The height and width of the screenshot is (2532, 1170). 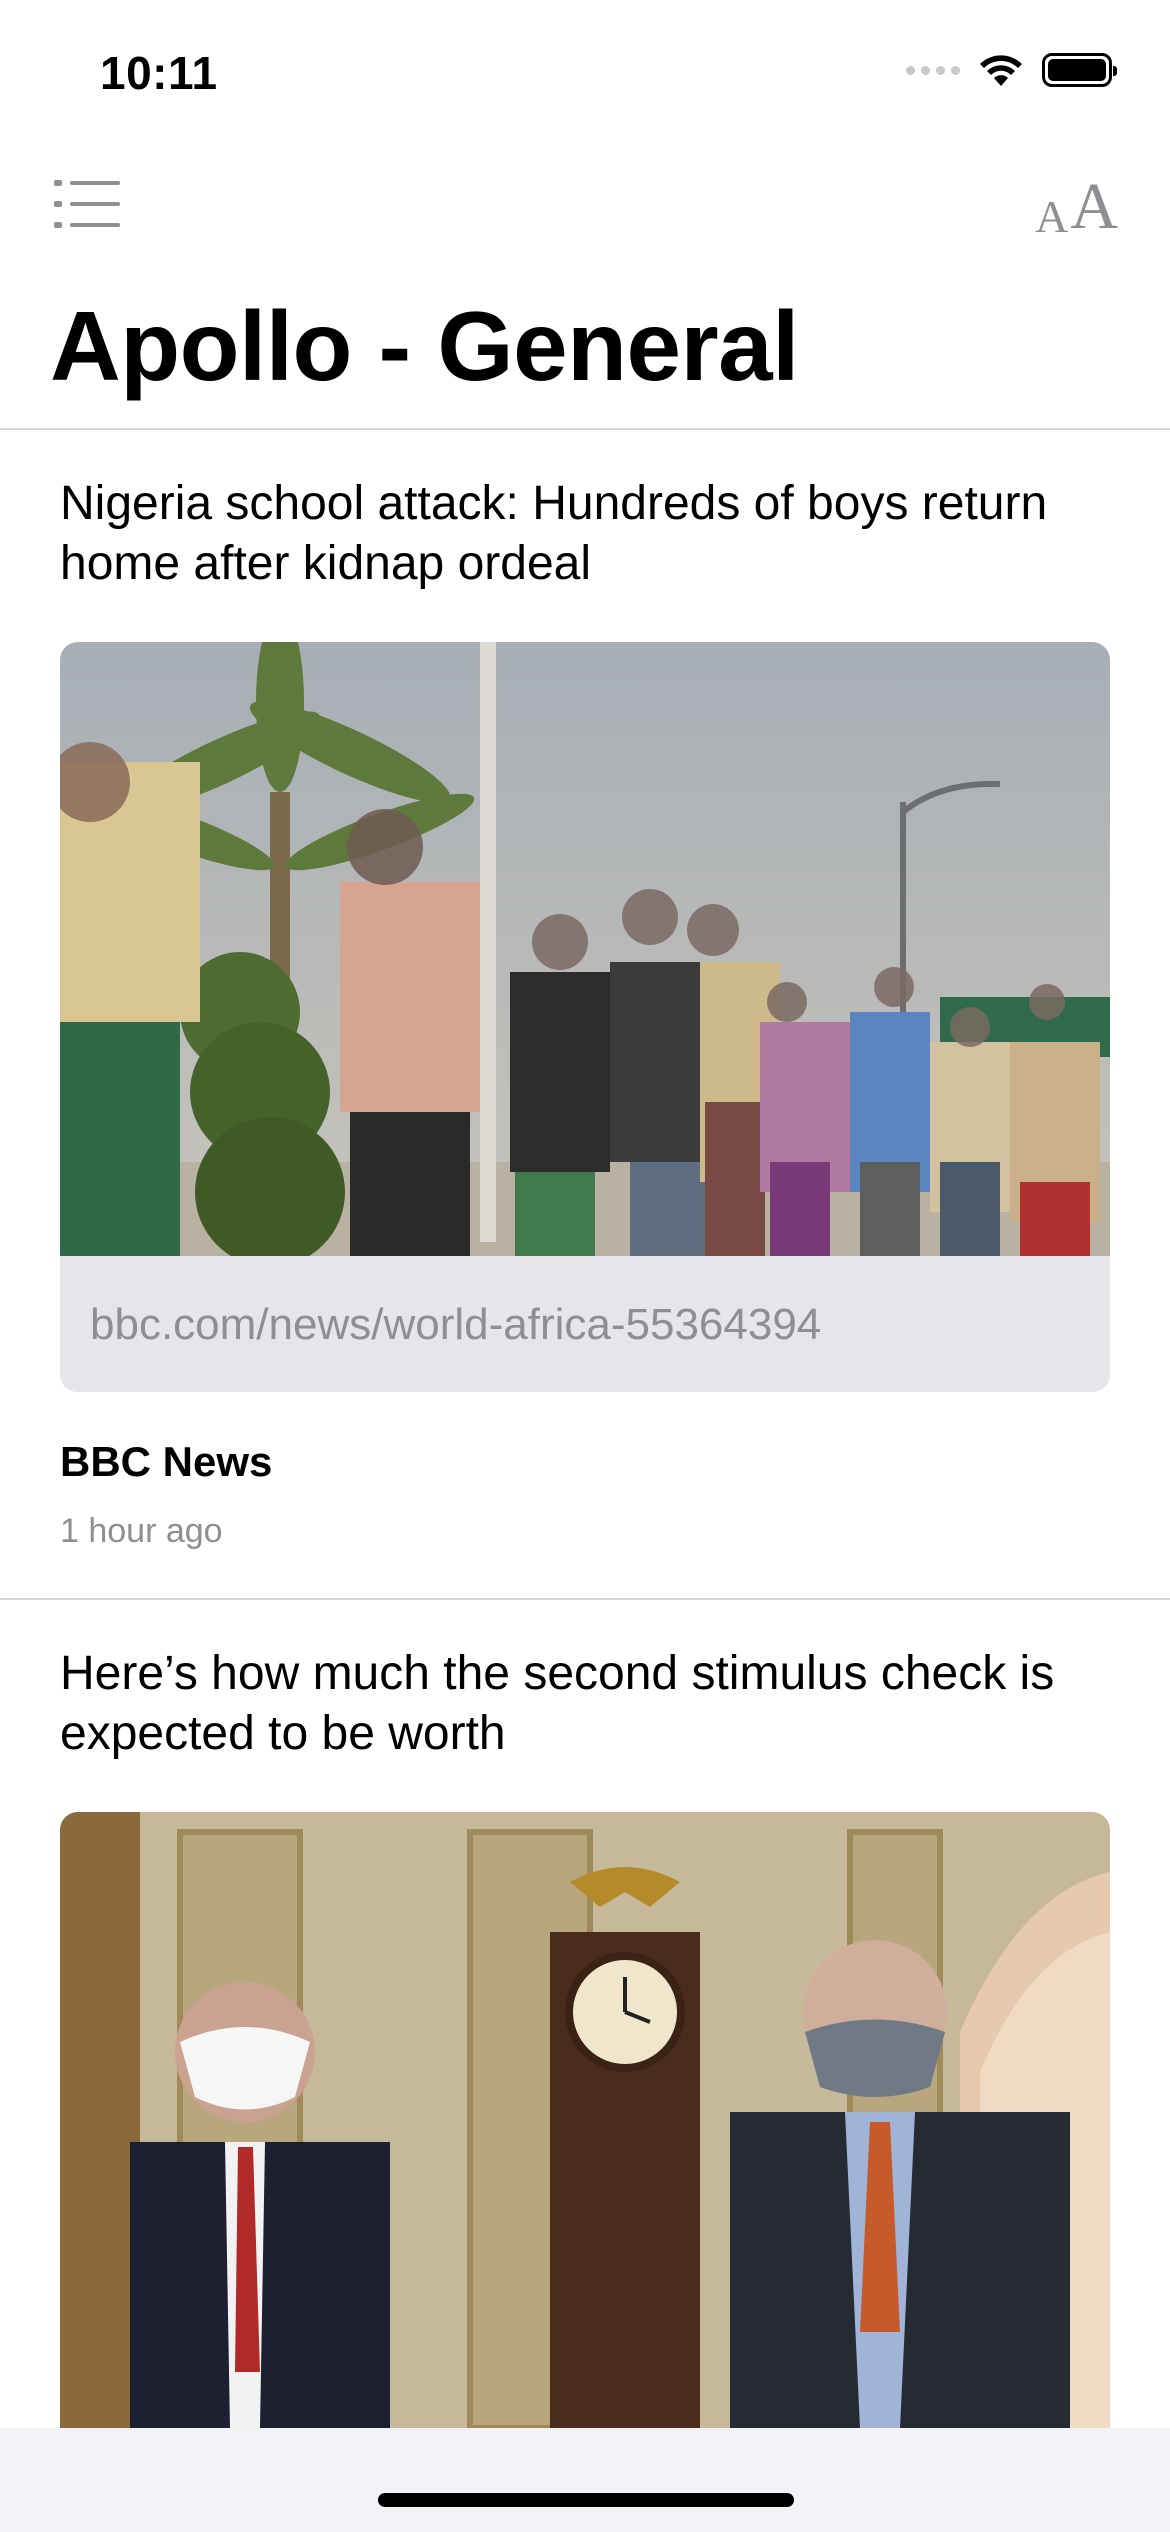 I want to click on article-link-bar: bbc.com/news/world-africa-55364394, so click(x=585, y=1324).